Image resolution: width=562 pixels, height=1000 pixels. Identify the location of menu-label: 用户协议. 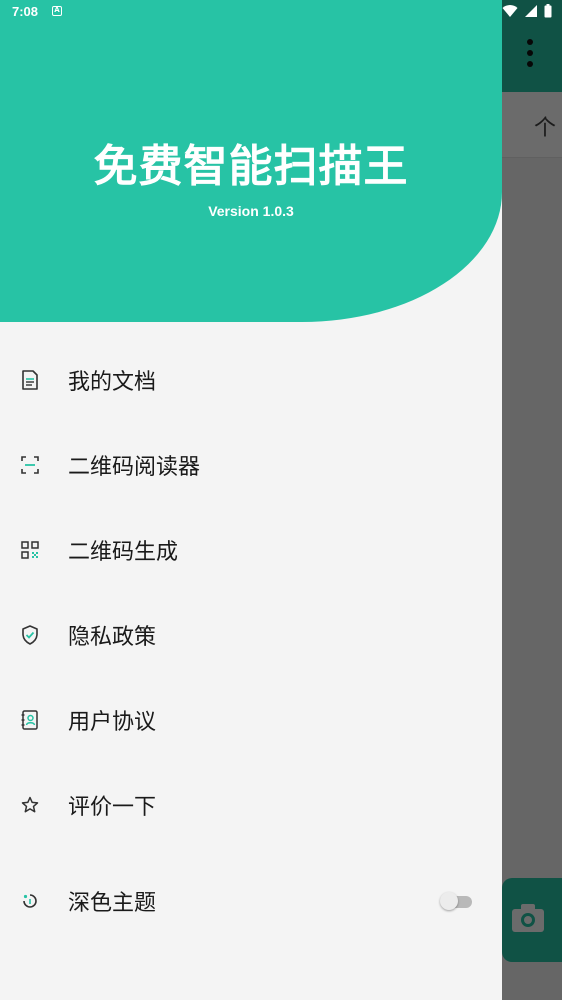
(112, 722).